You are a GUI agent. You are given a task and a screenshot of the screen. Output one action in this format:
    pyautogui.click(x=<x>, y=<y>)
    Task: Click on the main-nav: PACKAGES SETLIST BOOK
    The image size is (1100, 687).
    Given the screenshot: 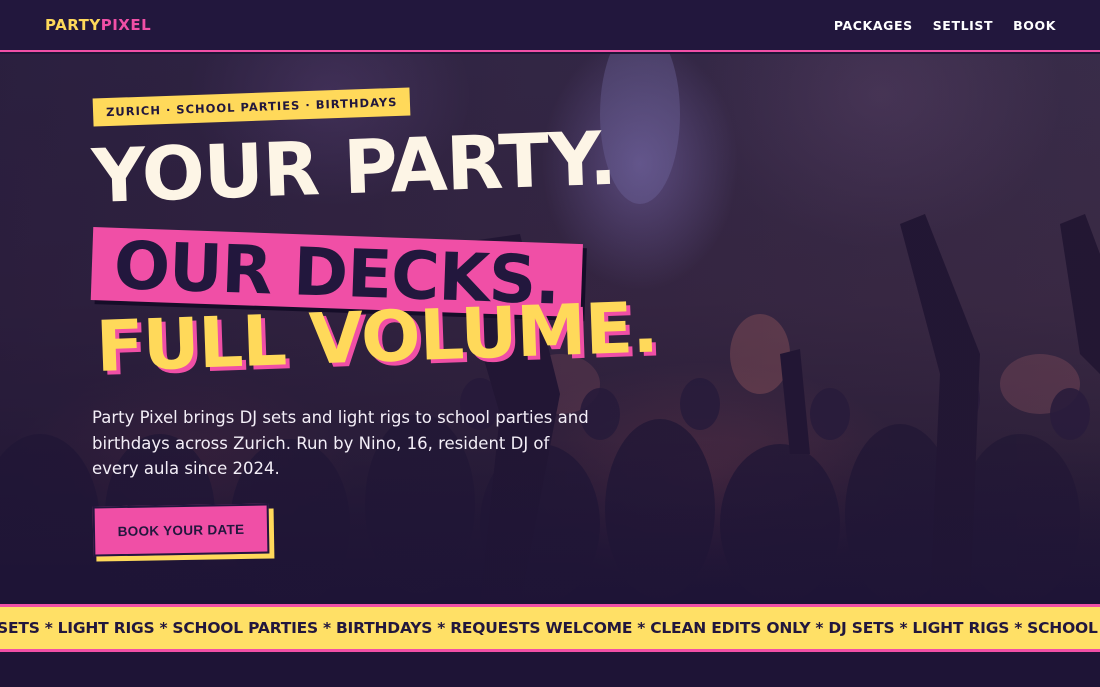 What is the action you would take?
    pyautogui.click(x=945, y=25)
    